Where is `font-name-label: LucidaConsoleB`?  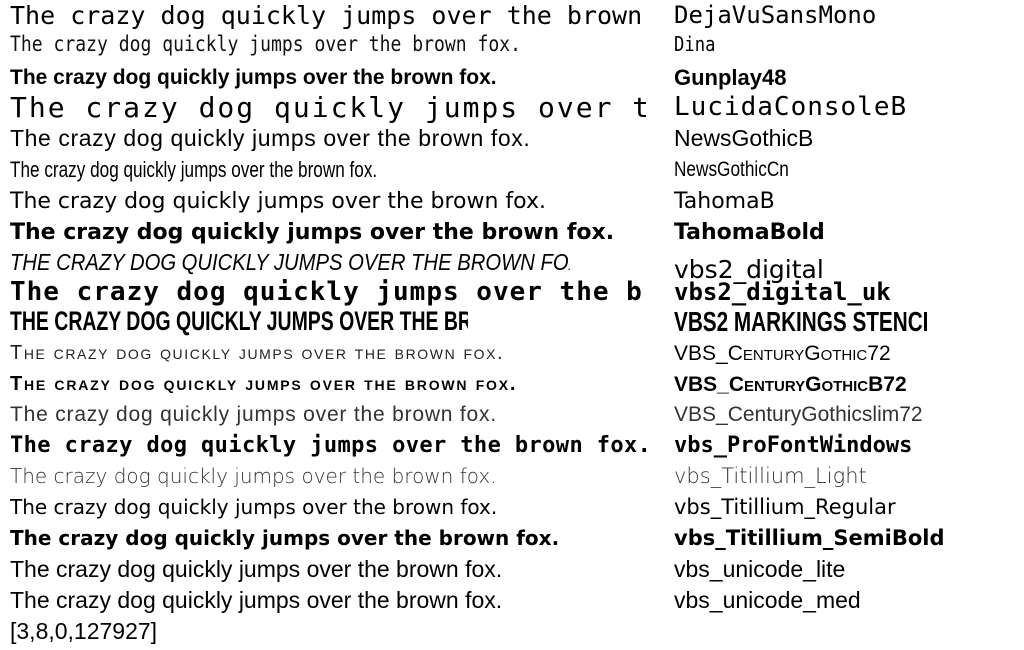
font-name-label: LucidaConsoleB is located at coordinates (791, 107).